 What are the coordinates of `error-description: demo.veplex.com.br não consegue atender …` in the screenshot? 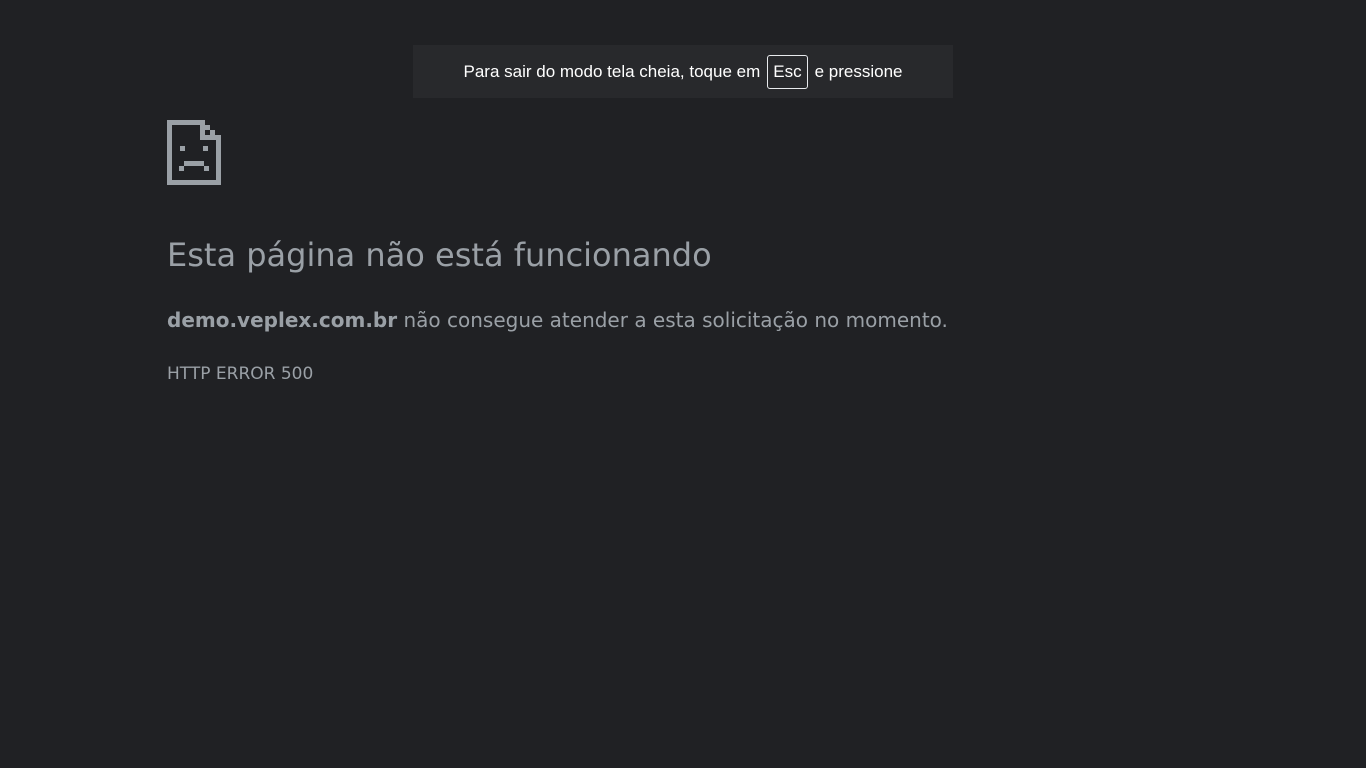 It's located at (557, 320).